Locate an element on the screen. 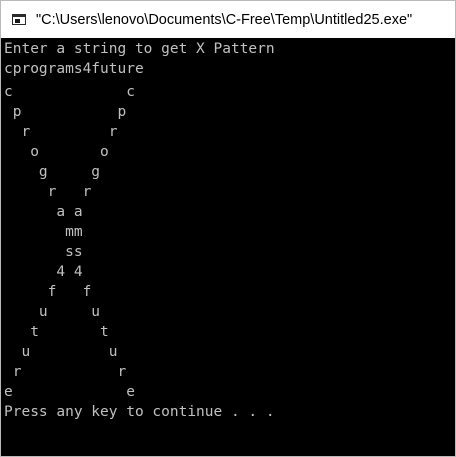  console-line-pattern: e e is located at coordinates (69, 392).